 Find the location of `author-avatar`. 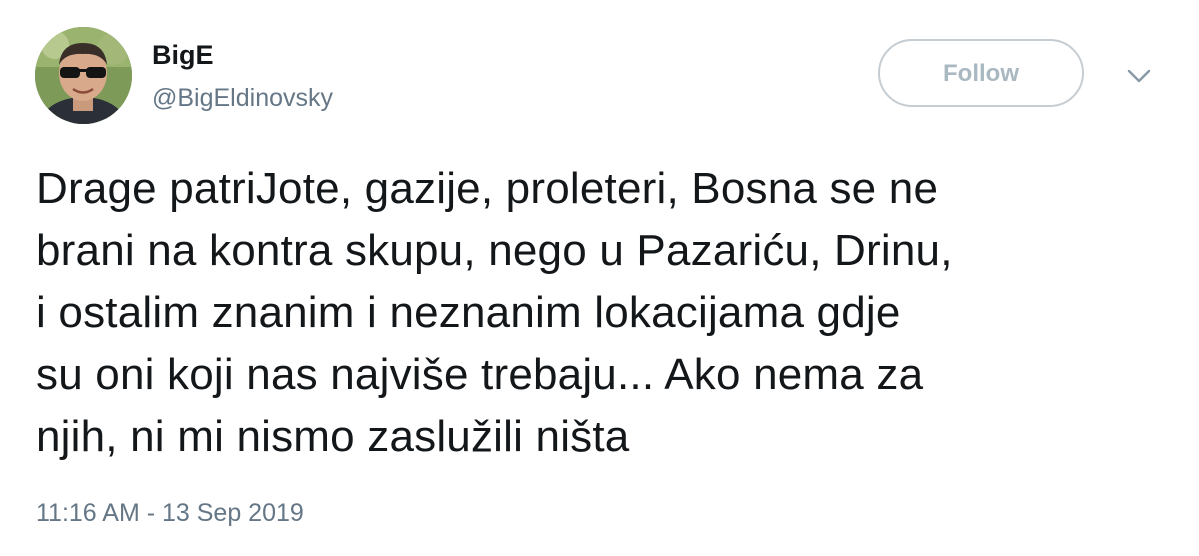

author-avatar is located at coordinates (83, 75).